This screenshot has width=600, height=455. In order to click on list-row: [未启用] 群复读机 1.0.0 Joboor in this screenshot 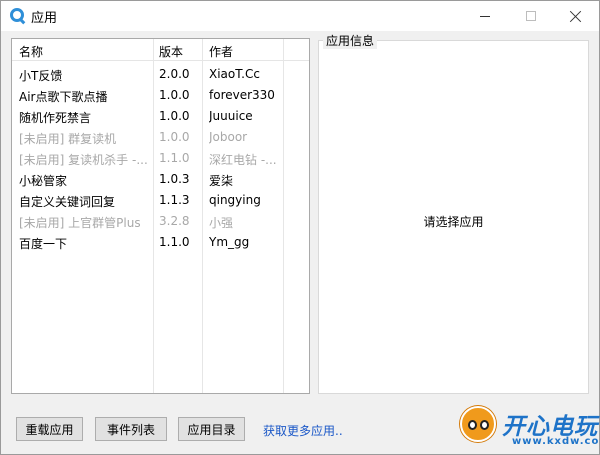, I will do `click(160, 137)`.